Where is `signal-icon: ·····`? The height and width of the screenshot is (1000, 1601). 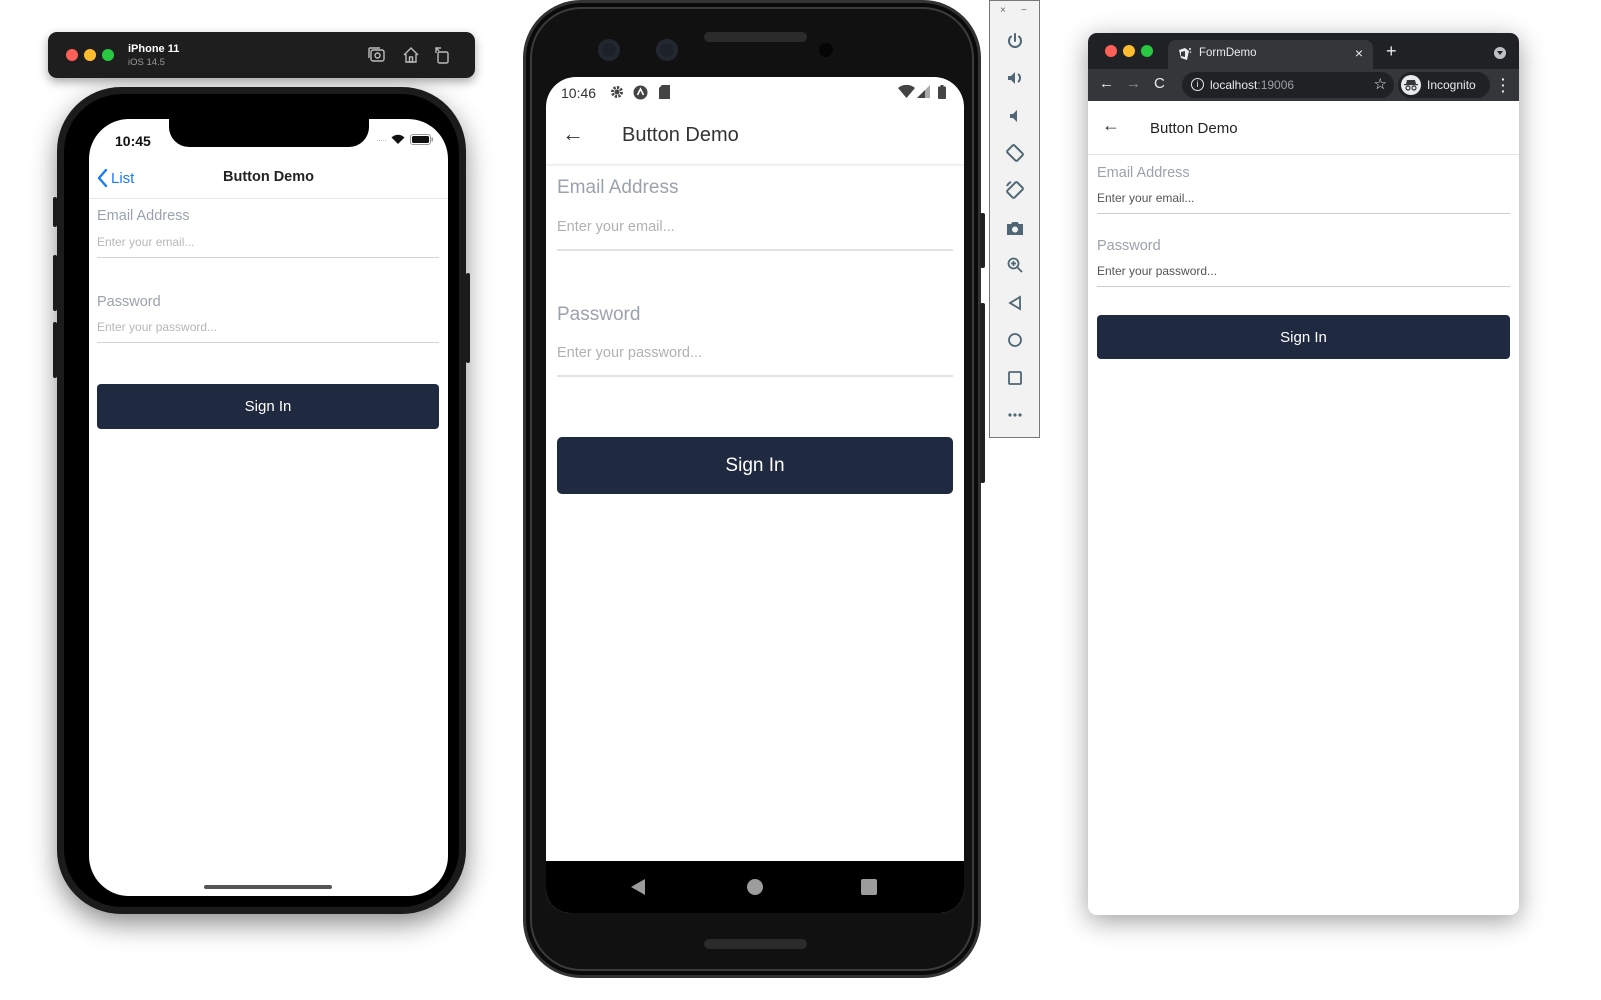
signal-icon: ····· is located at coordinates (381, 139).